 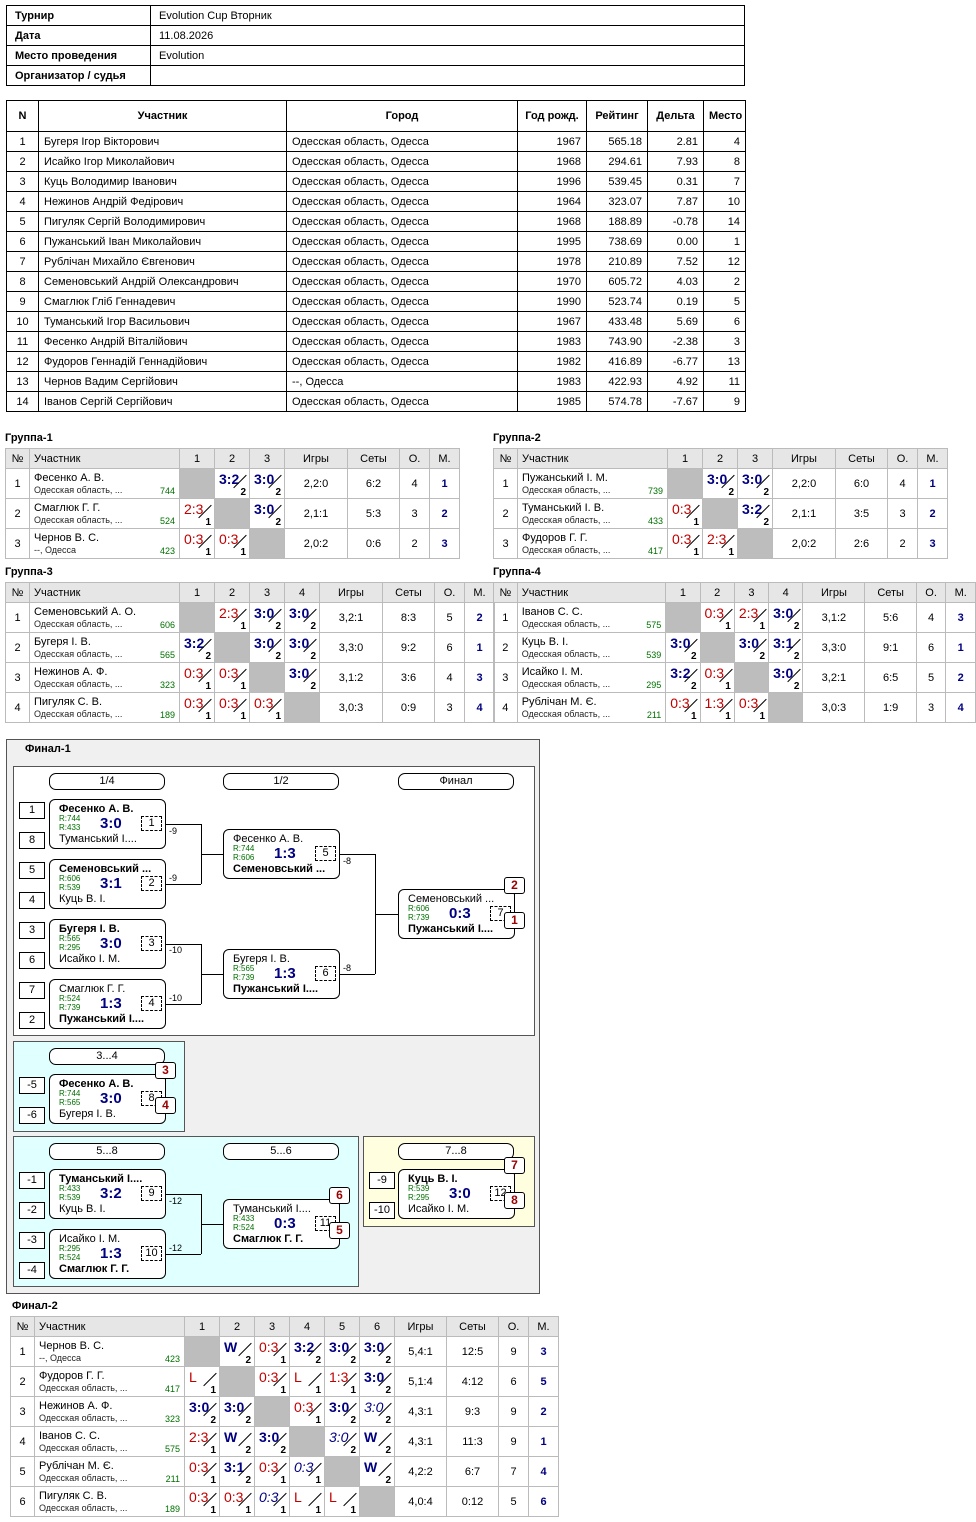 What do you see at coordinates (162, 361) in the screenshot?
I see `participant-cell: Фудоров Геннадій Геннадійович` at bounding box center [162, 361].